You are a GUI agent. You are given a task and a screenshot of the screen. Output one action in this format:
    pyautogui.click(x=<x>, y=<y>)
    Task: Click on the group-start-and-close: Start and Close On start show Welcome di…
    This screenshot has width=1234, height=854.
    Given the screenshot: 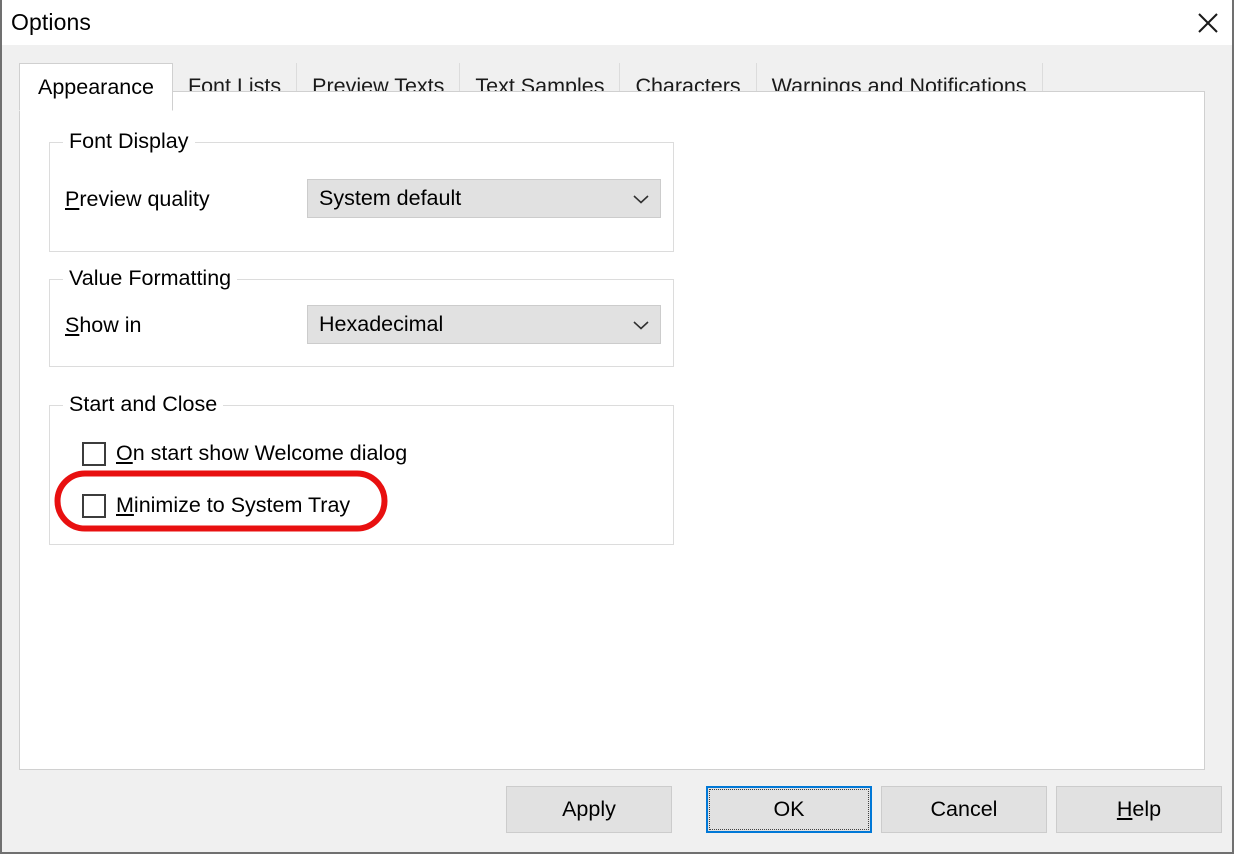 What is the action you would take?
    pyautogui.click(x=361, y=468)
    